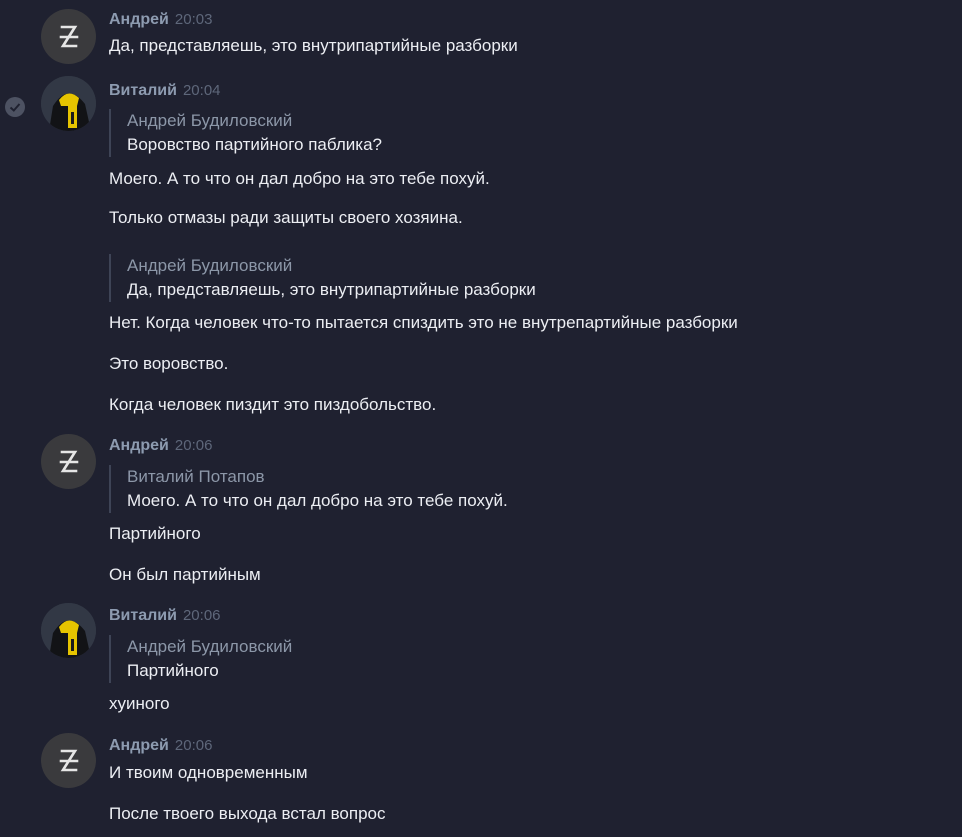 This screenshot has height=837, width=962. I want to click on message-header: Андрей 20:03, so click(160, 20).